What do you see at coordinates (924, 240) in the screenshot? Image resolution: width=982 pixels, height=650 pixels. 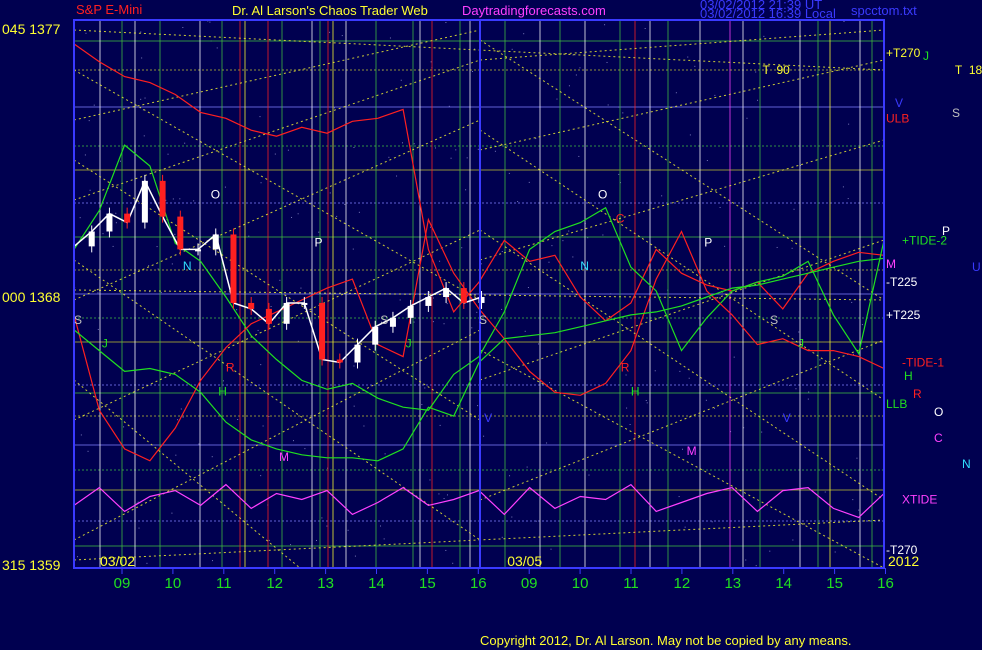 I see `tide-label: +TIDE-2` at bounding box center [924, 240].